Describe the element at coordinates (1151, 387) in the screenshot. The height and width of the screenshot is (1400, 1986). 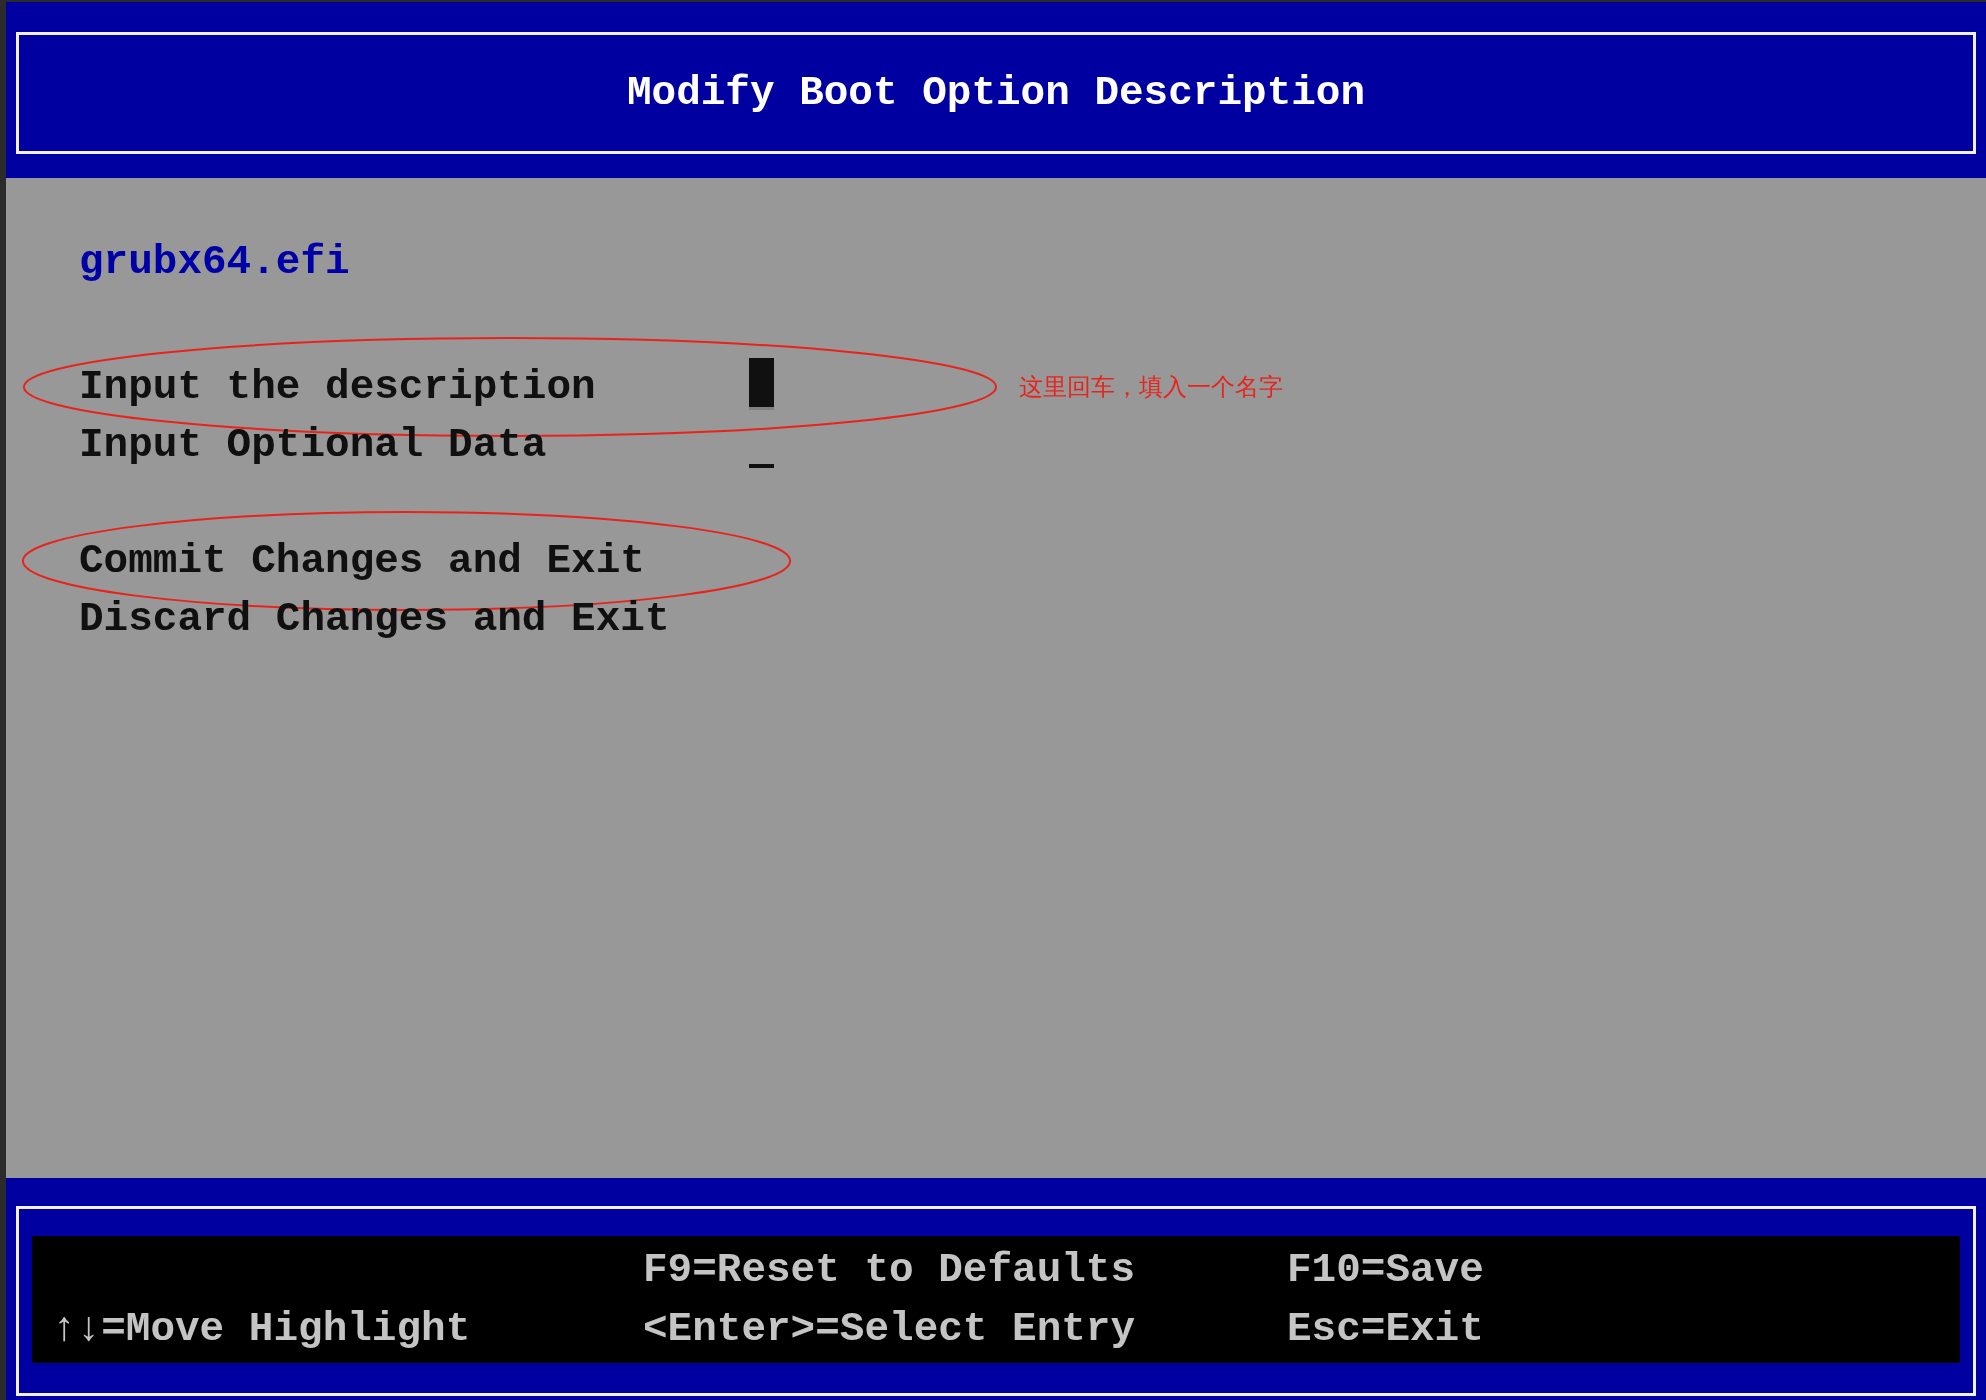
I see `annotation-note: 这里回车，填入一个名字` at that location.